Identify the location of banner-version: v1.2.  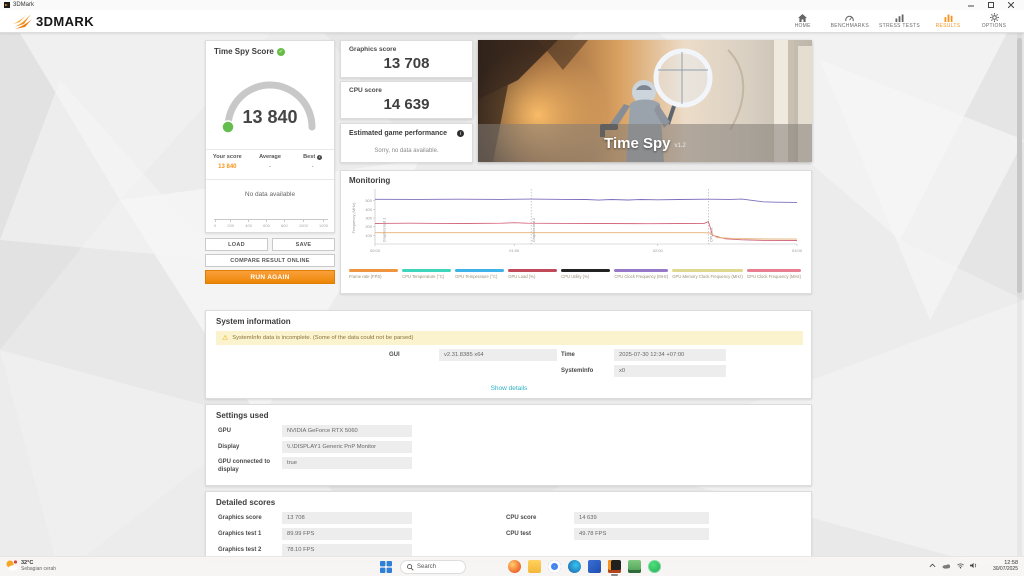
(680, 146).